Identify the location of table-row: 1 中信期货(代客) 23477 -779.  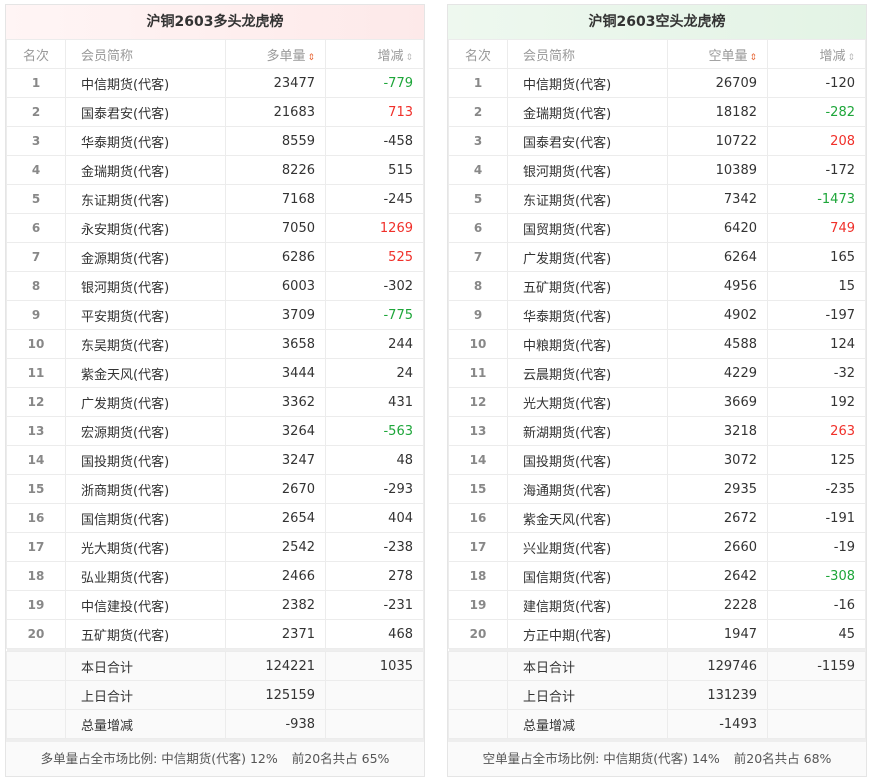
(215, 83).